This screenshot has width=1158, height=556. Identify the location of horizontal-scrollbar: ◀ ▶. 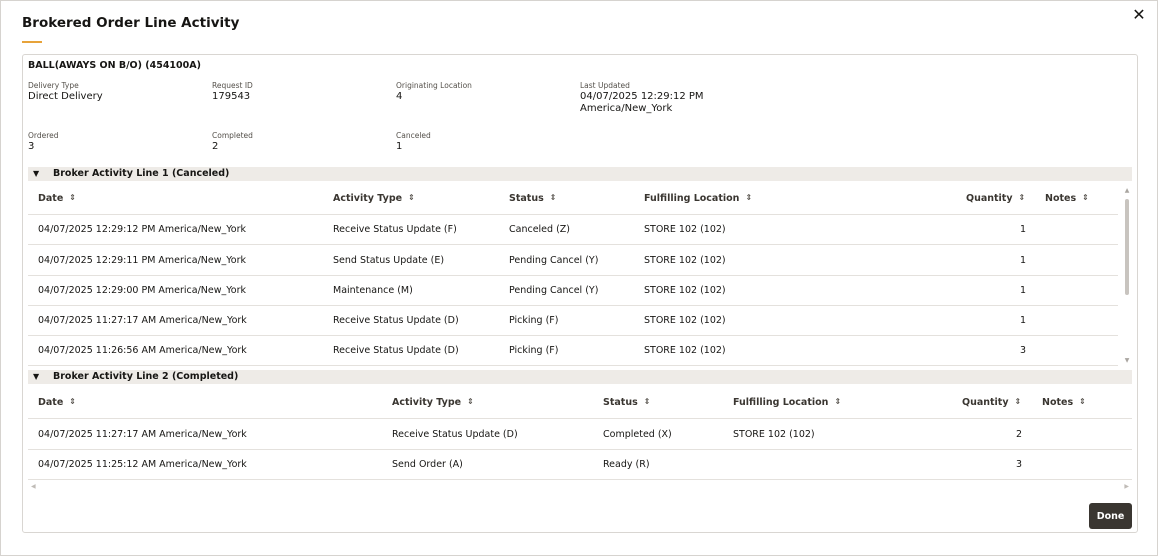
(580, 487).